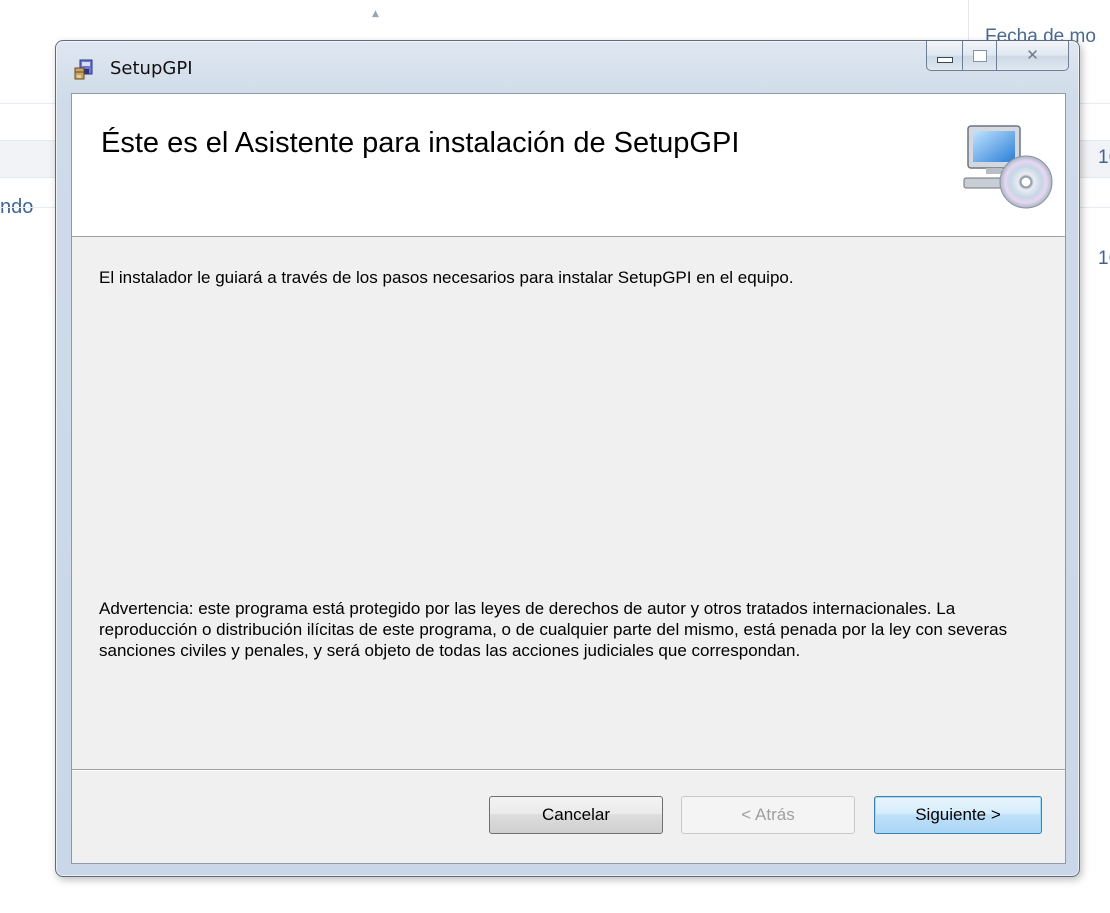  I want to click on maximize-icon, so click(979, 55).